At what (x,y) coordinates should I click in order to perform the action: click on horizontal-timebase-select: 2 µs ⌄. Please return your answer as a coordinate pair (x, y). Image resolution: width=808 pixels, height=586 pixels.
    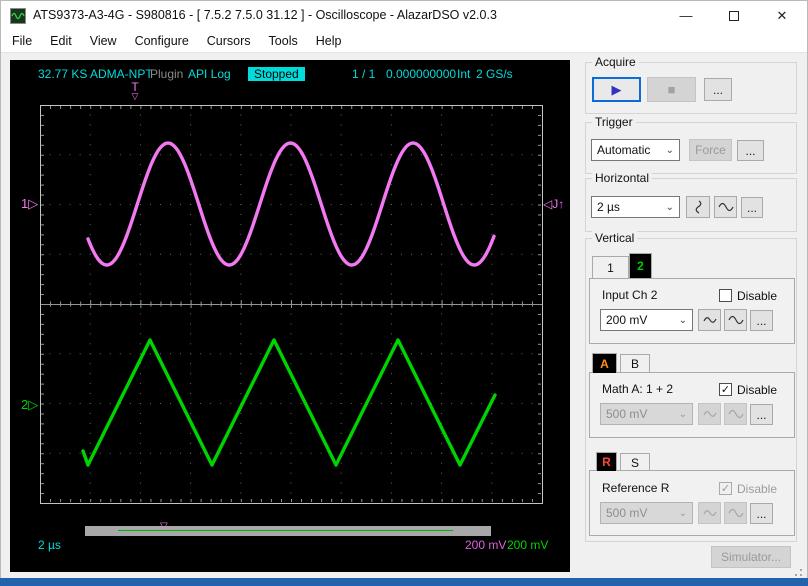
    Looking at the image, I should click on (635, 207).